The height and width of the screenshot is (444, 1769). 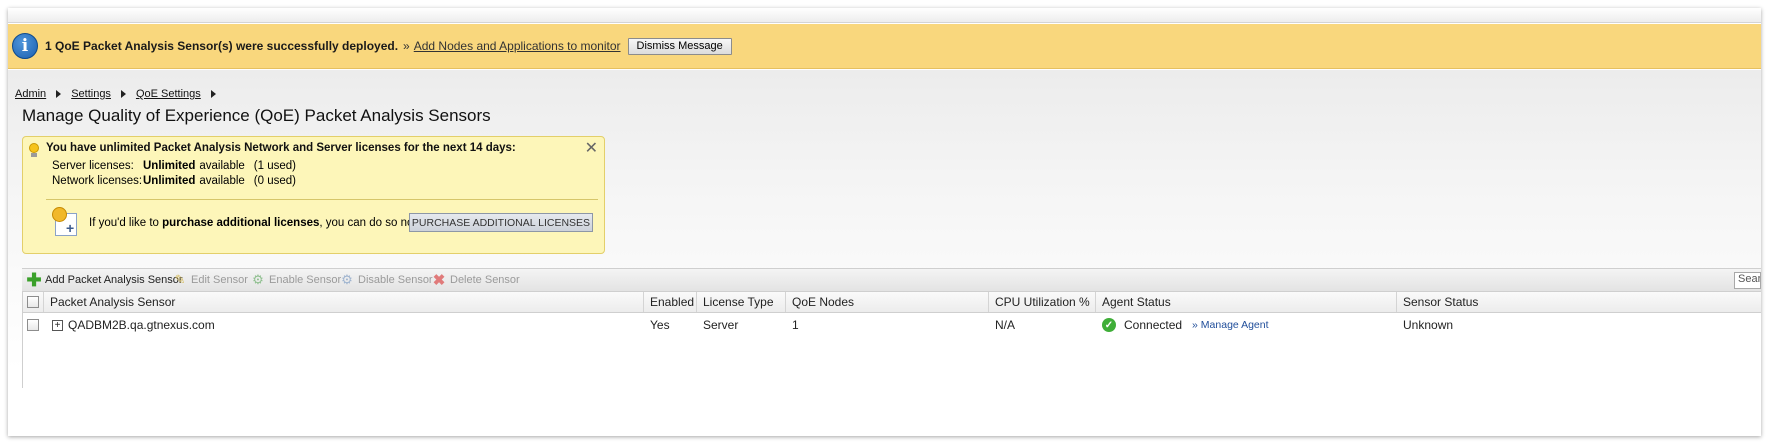 I want to click on breadcrumb-admin: Admin, so click(x=30, y=94).